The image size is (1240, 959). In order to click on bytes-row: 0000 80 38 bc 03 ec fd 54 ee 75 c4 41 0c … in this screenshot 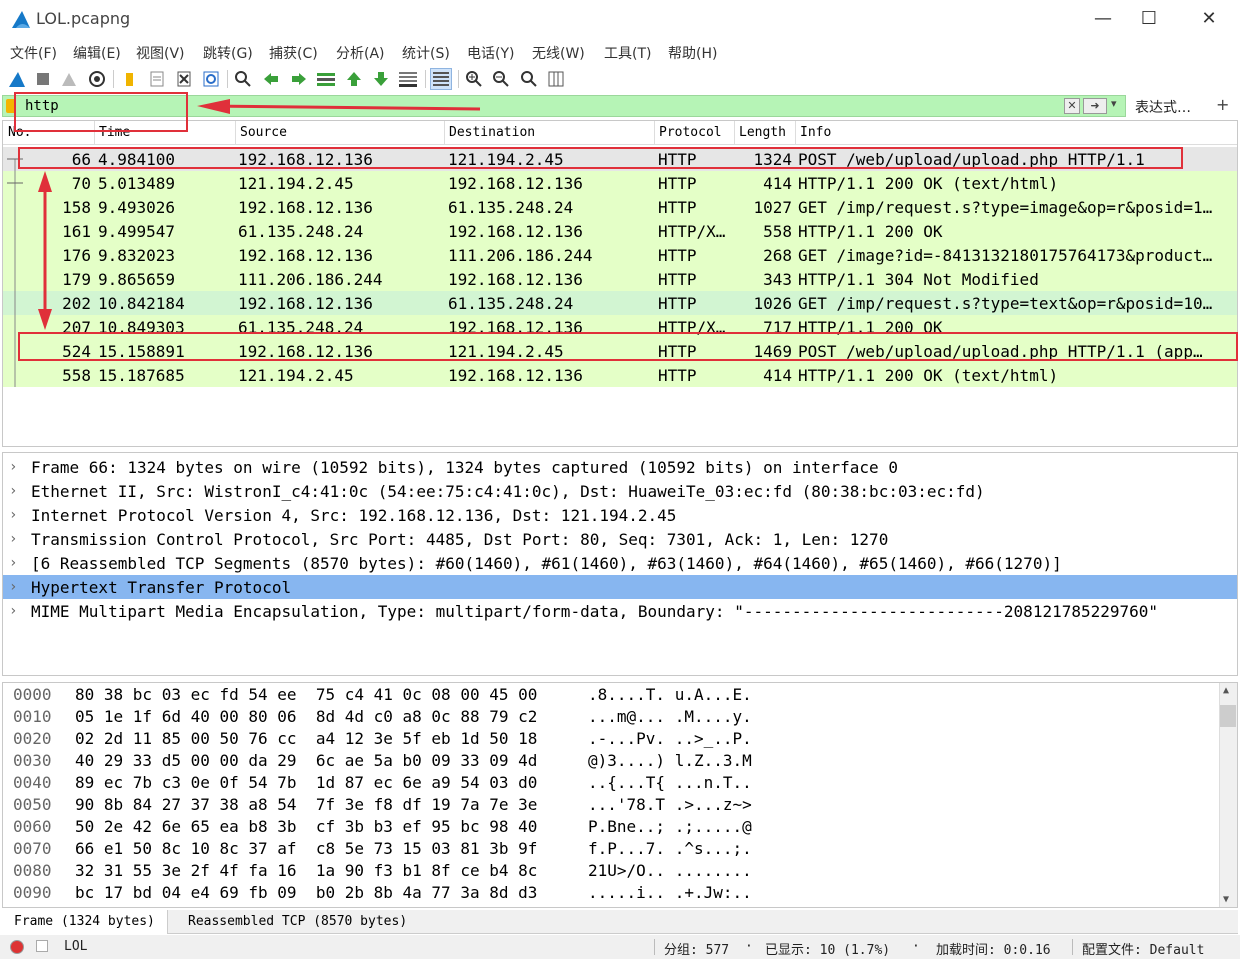, I will do `click(603, 696)`.